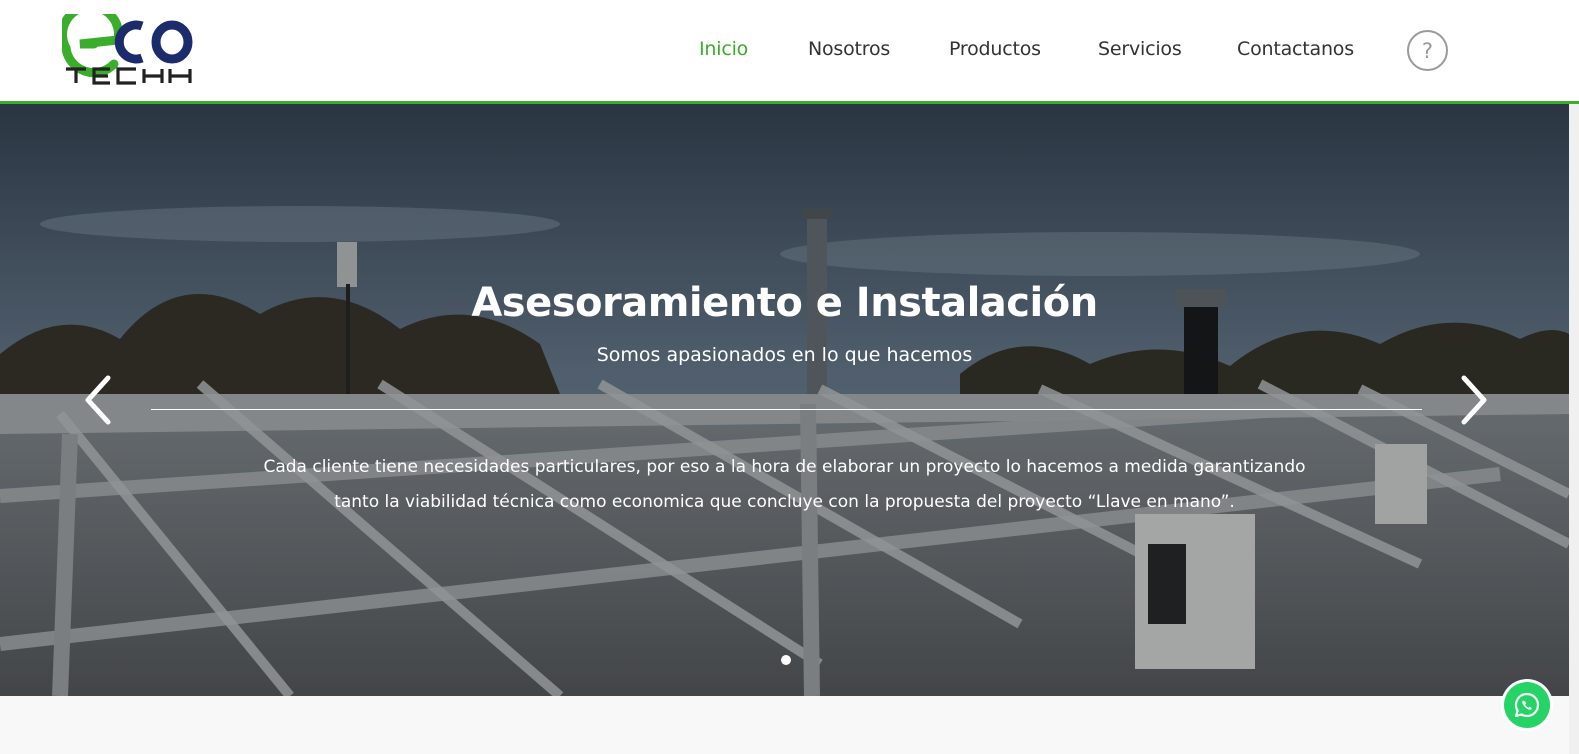 The width and height of the screenshot is (1579, 754). I want to click on nav-item-nosotros: Nosotros, so click(849, 49).